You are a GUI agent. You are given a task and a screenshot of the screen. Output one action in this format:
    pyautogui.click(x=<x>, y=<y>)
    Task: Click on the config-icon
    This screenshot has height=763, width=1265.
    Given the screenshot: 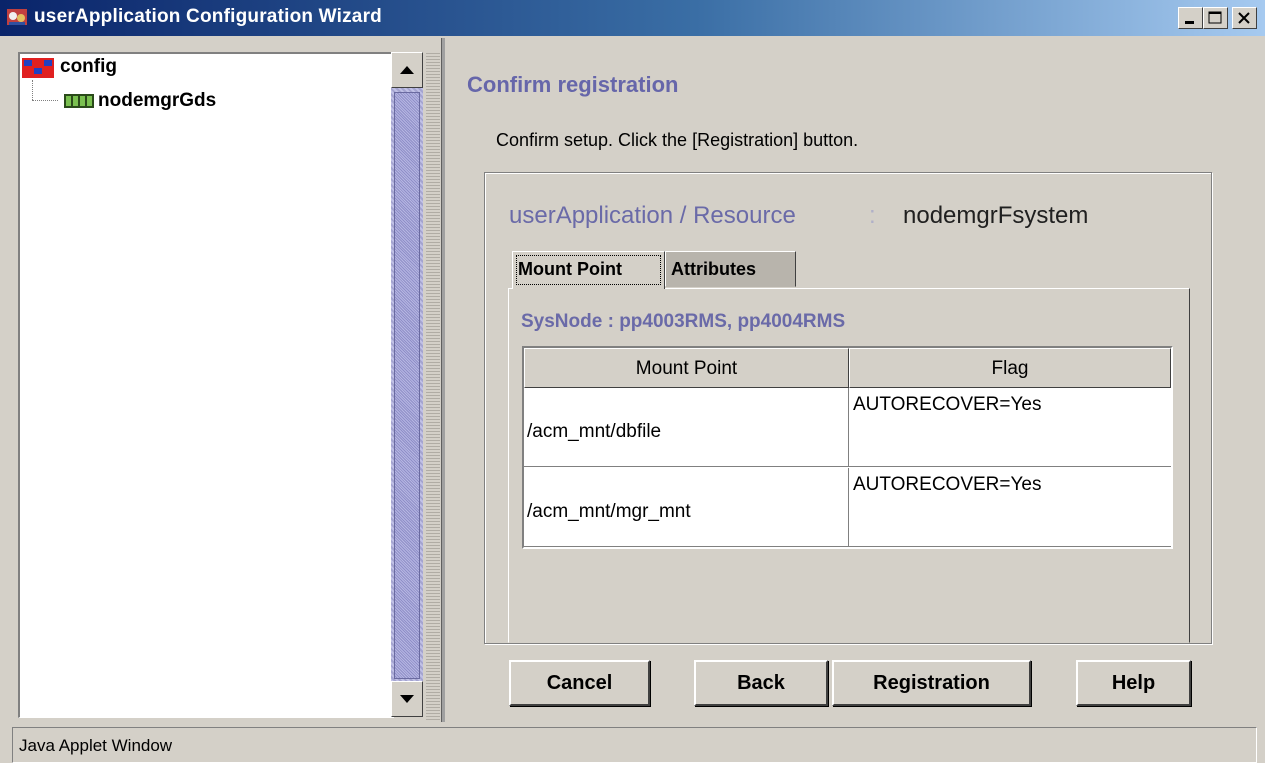 What is the action you would take?
    pyautogui.click(x=38, y=68)
    